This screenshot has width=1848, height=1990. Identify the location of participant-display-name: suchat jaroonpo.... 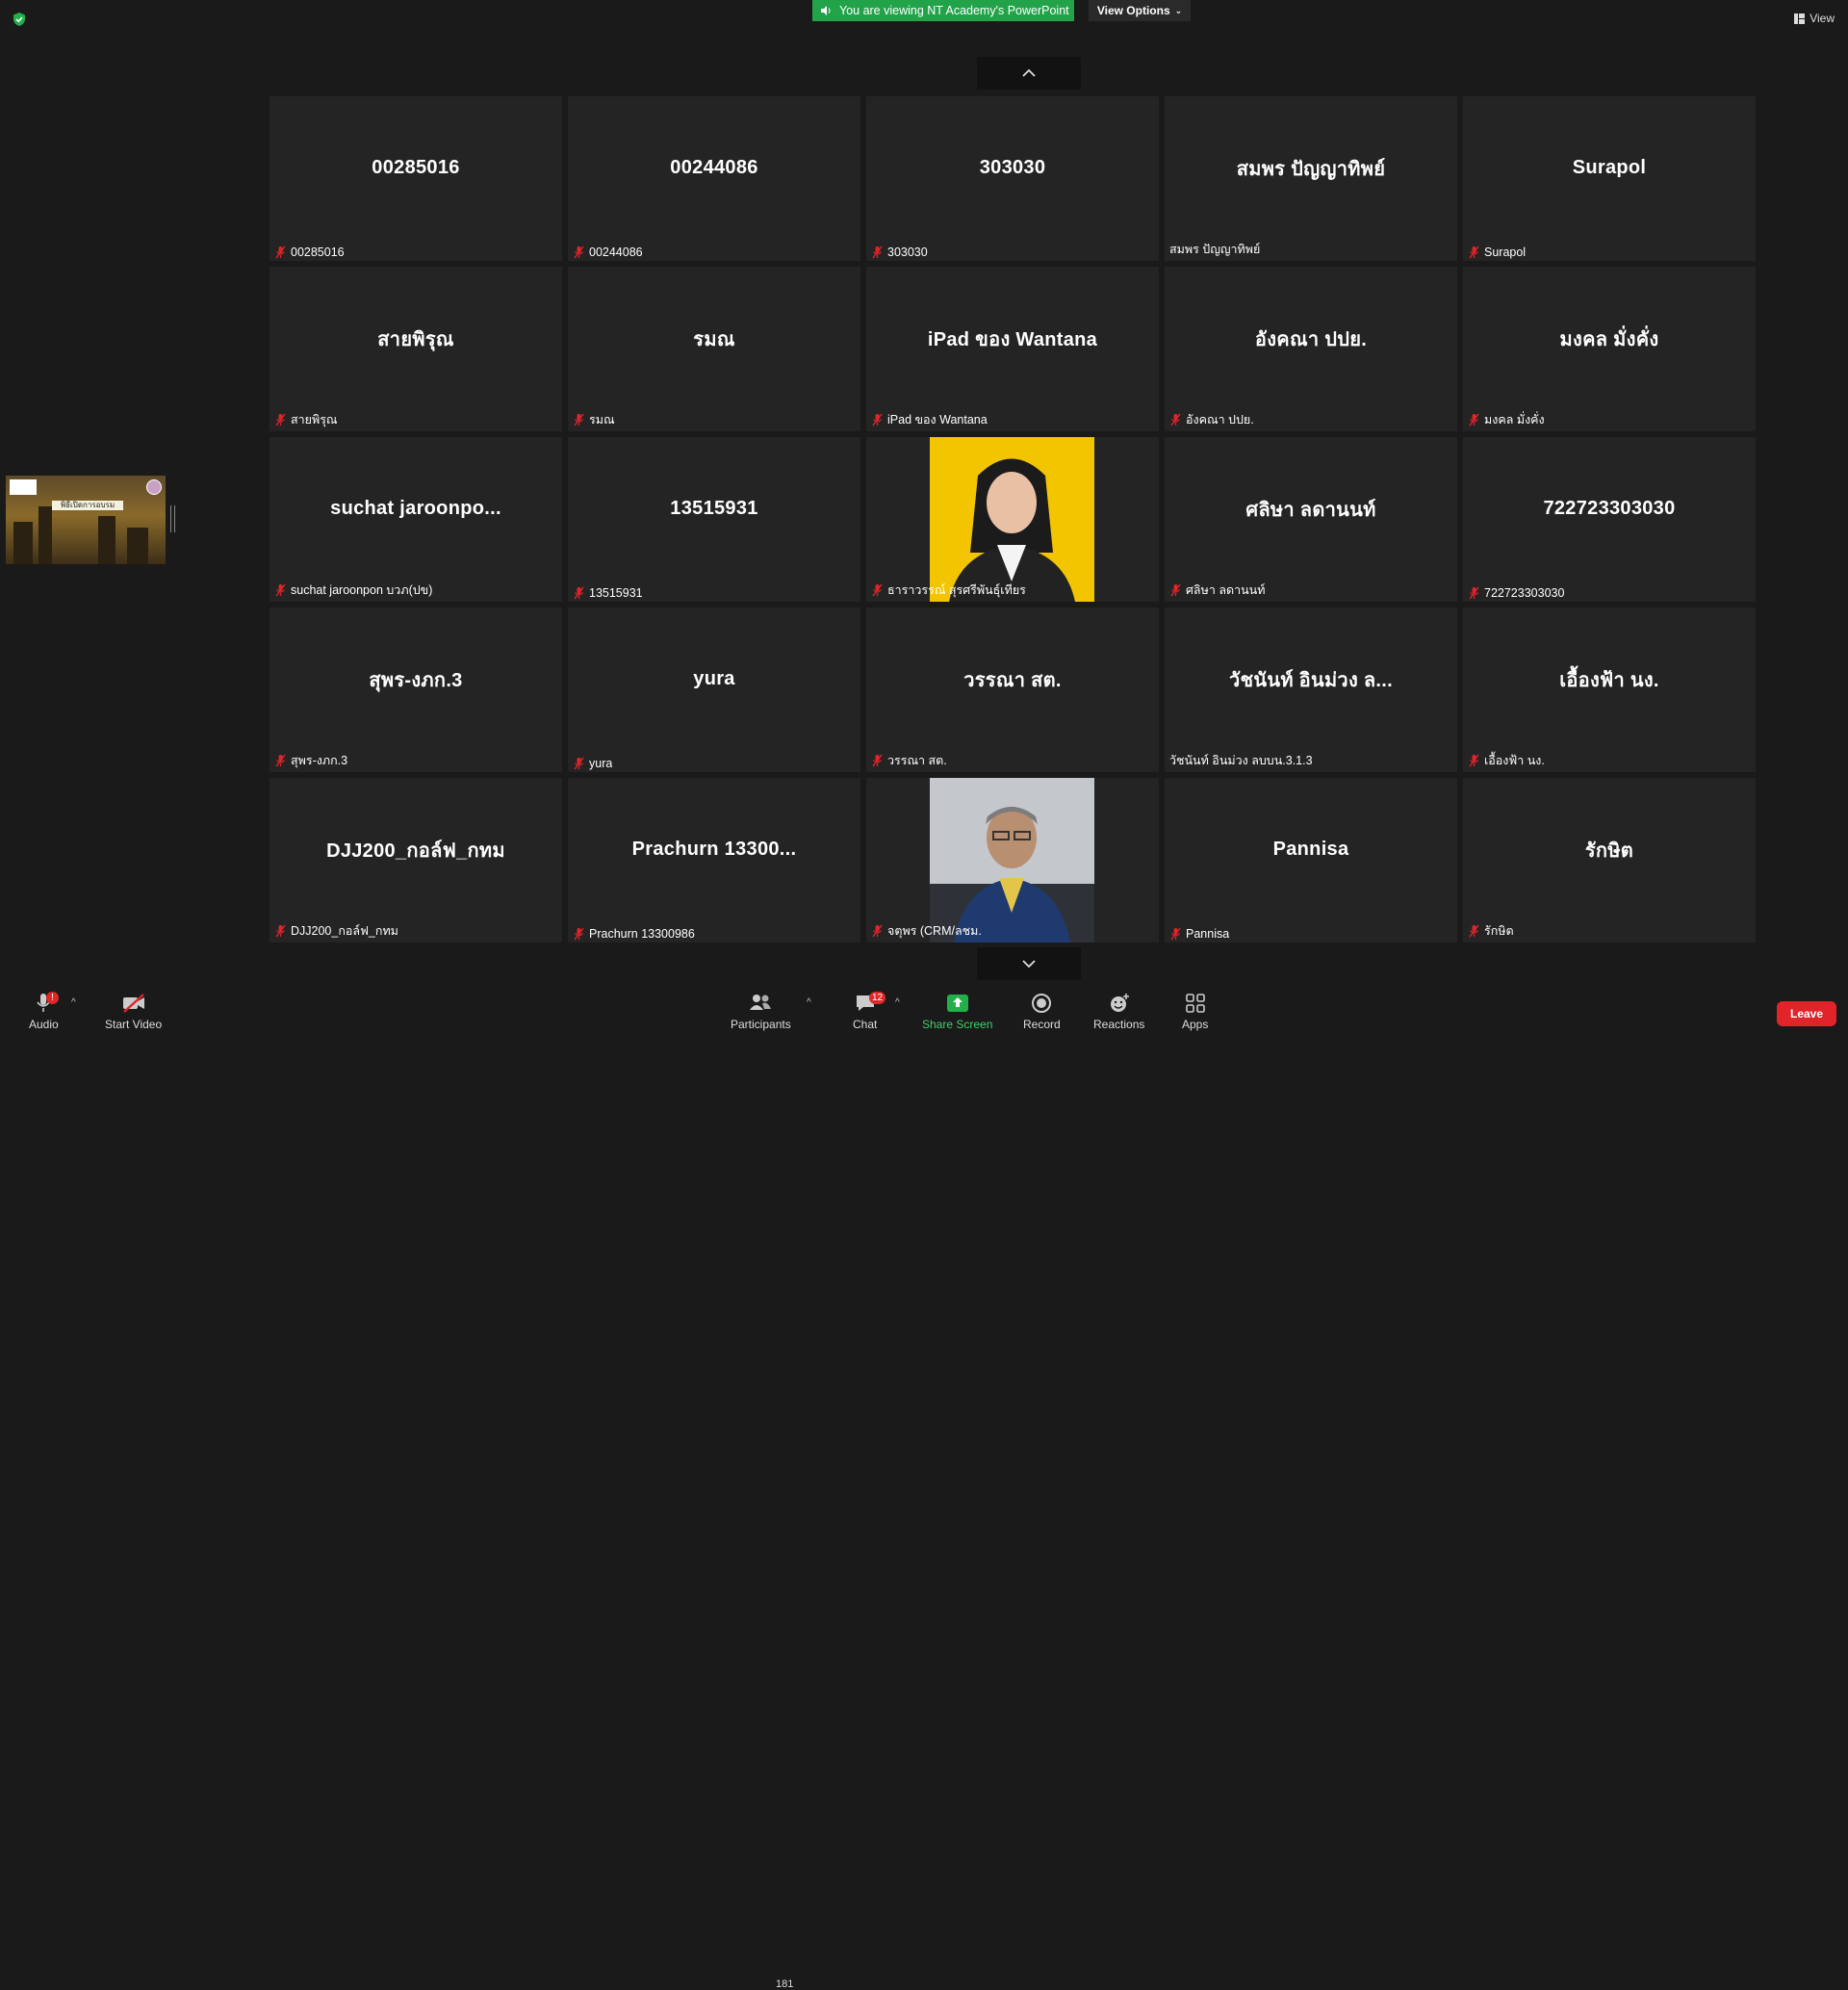
(415, 509).